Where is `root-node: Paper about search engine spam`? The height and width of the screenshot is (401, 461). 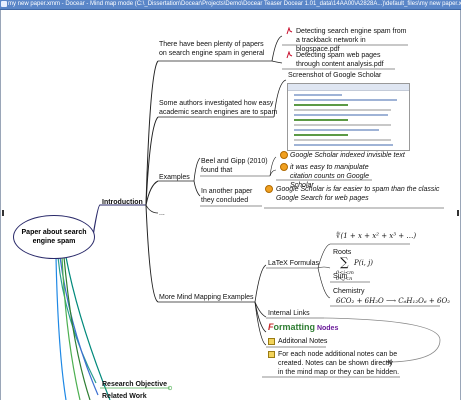 root-node: Paper about search engine spam is located at coordinates (54, 237).